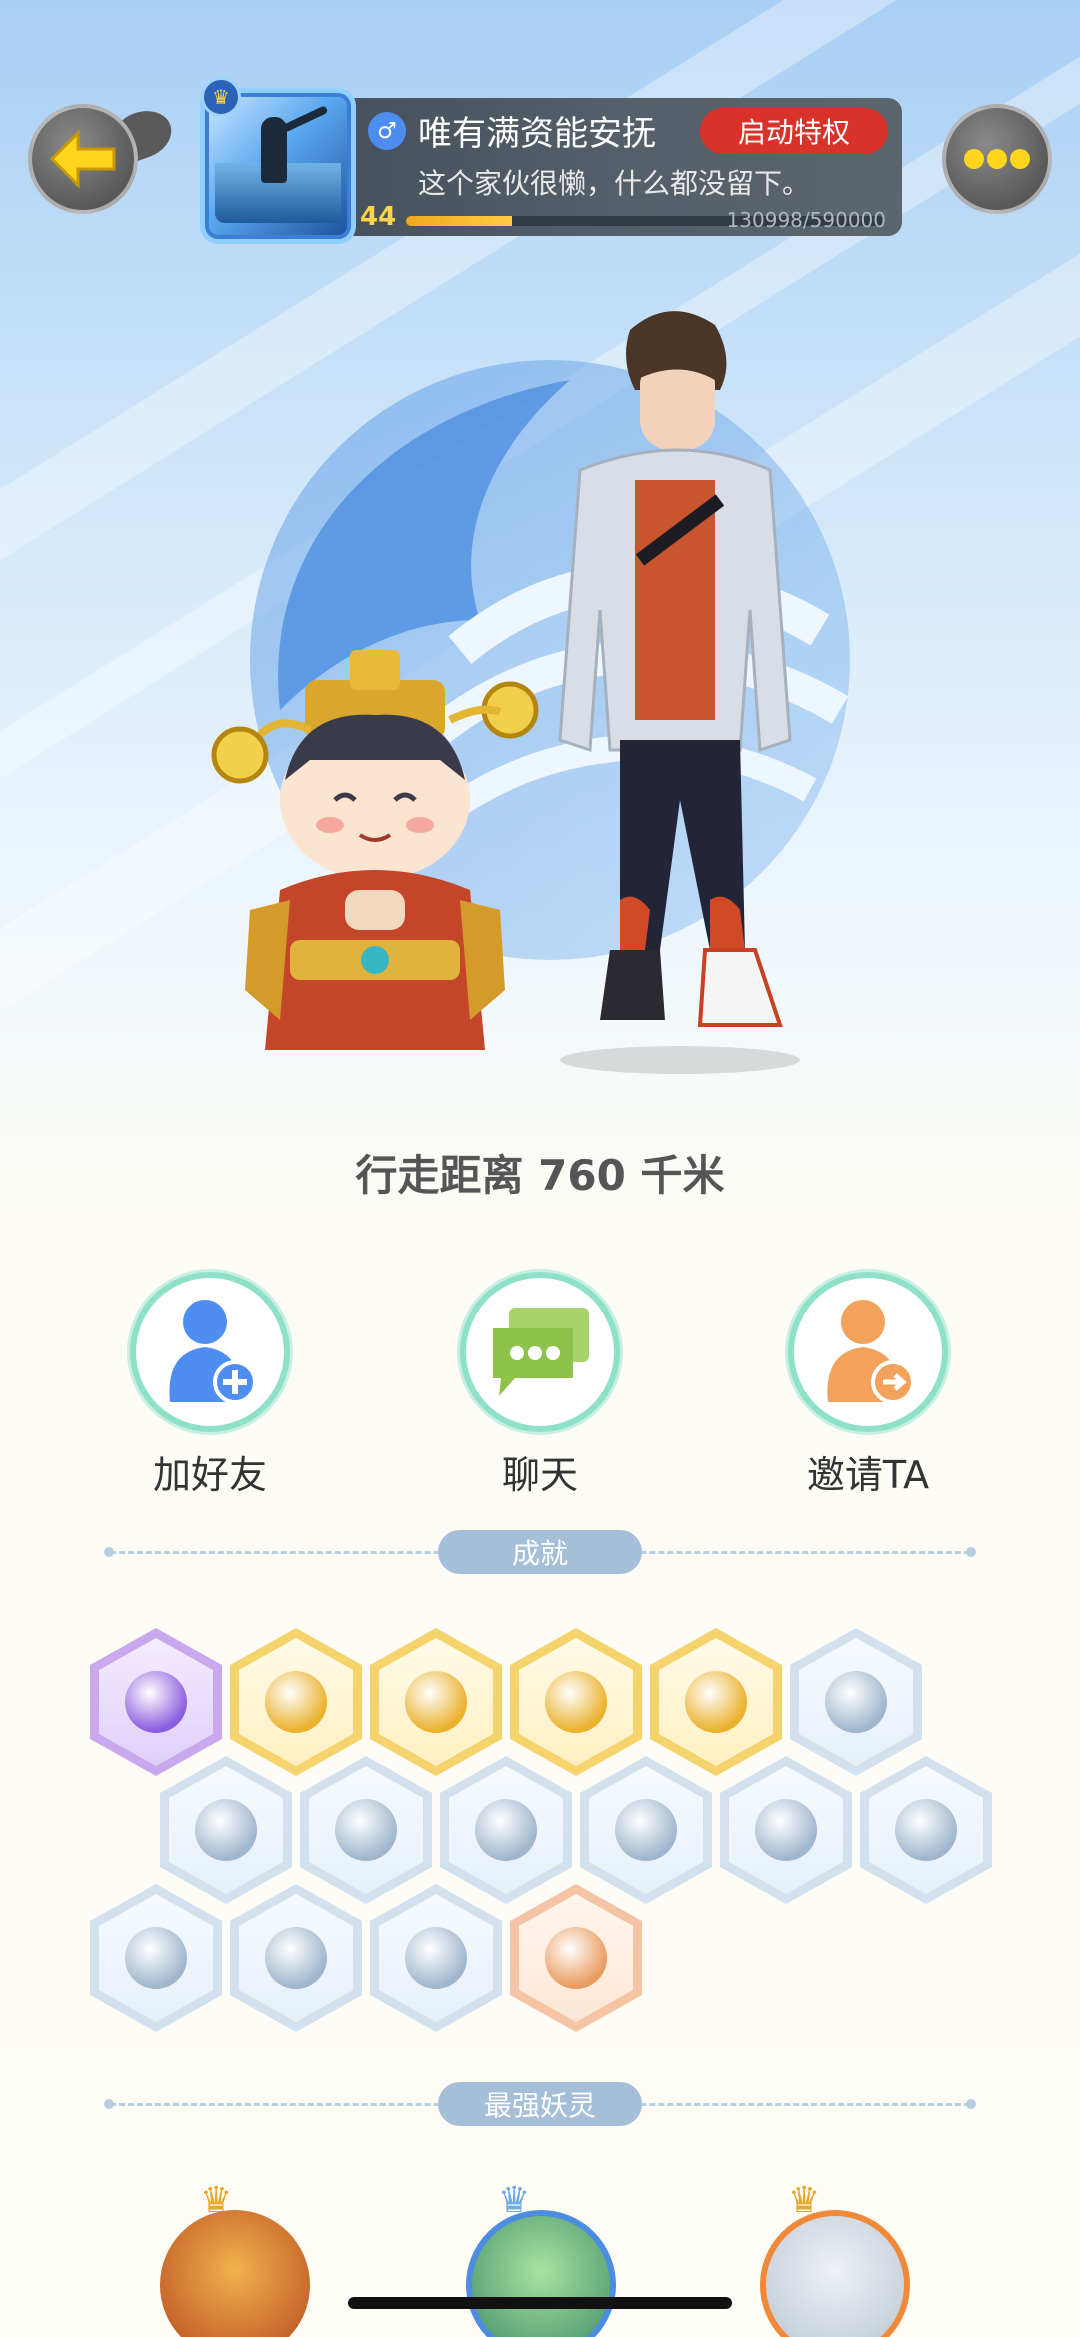 The image size is (1080, 2337). I want to click on back-button, so click(83, 159).